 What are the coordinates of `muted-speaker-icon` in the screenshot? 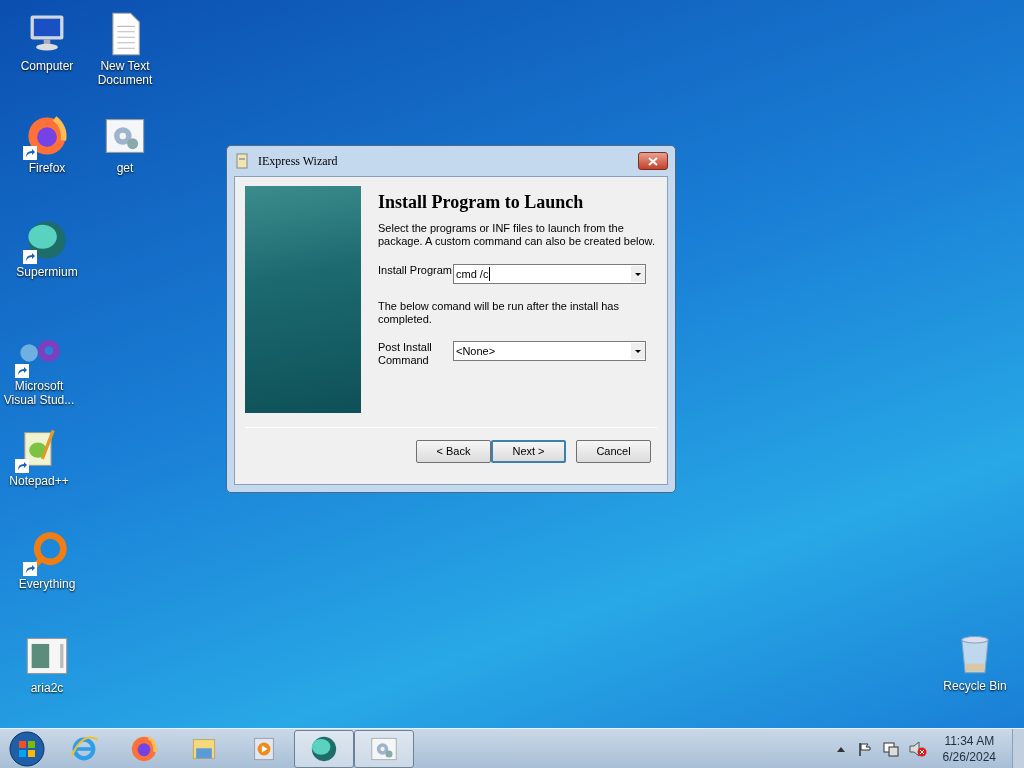 It's located at (917, 748).